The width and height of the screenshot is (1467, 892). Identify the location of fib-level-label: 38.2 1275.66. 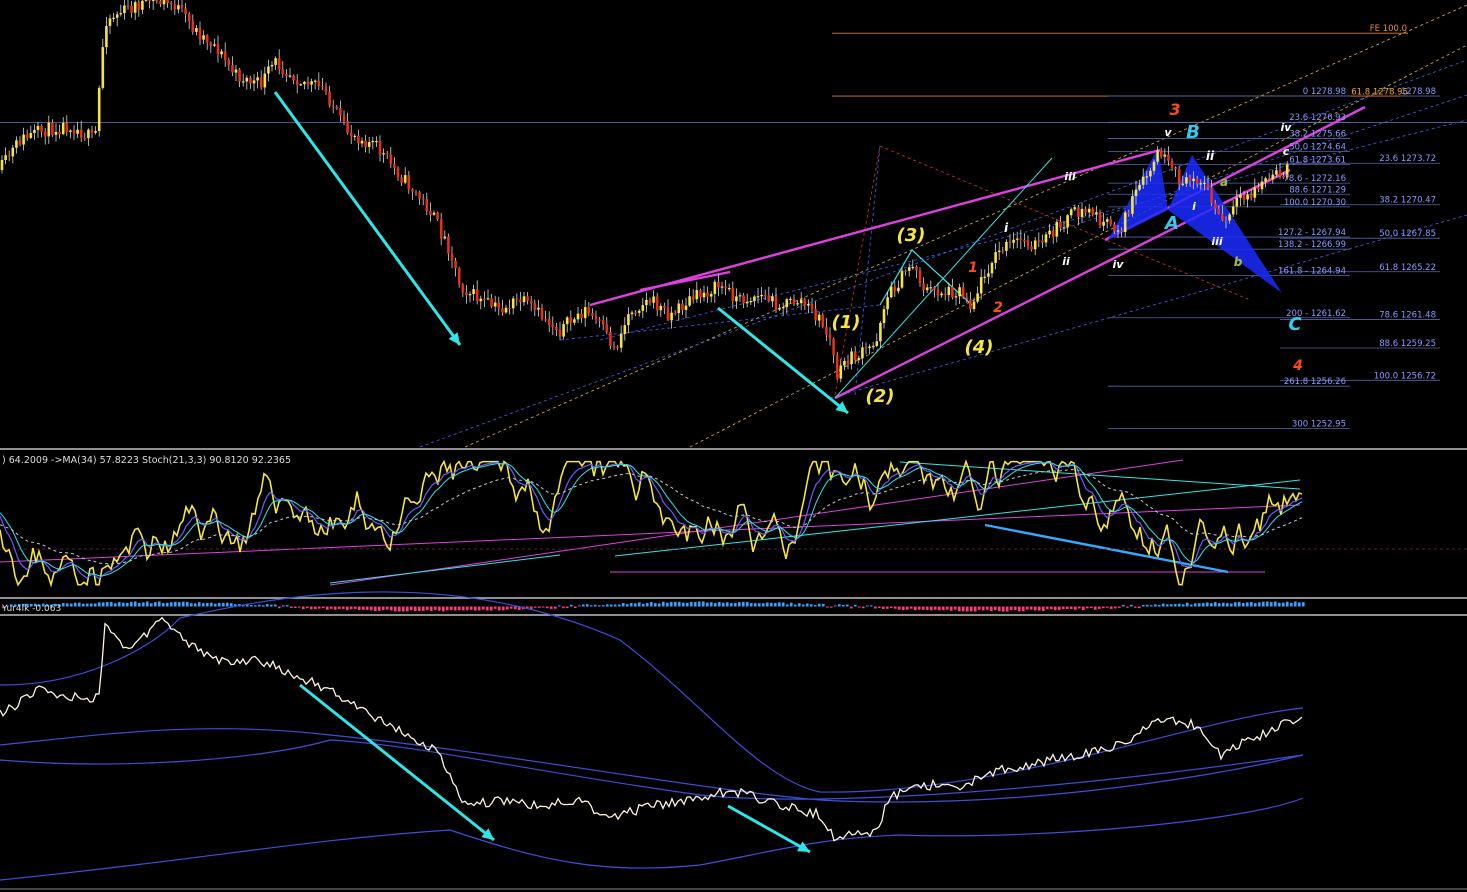
(1317, 134).